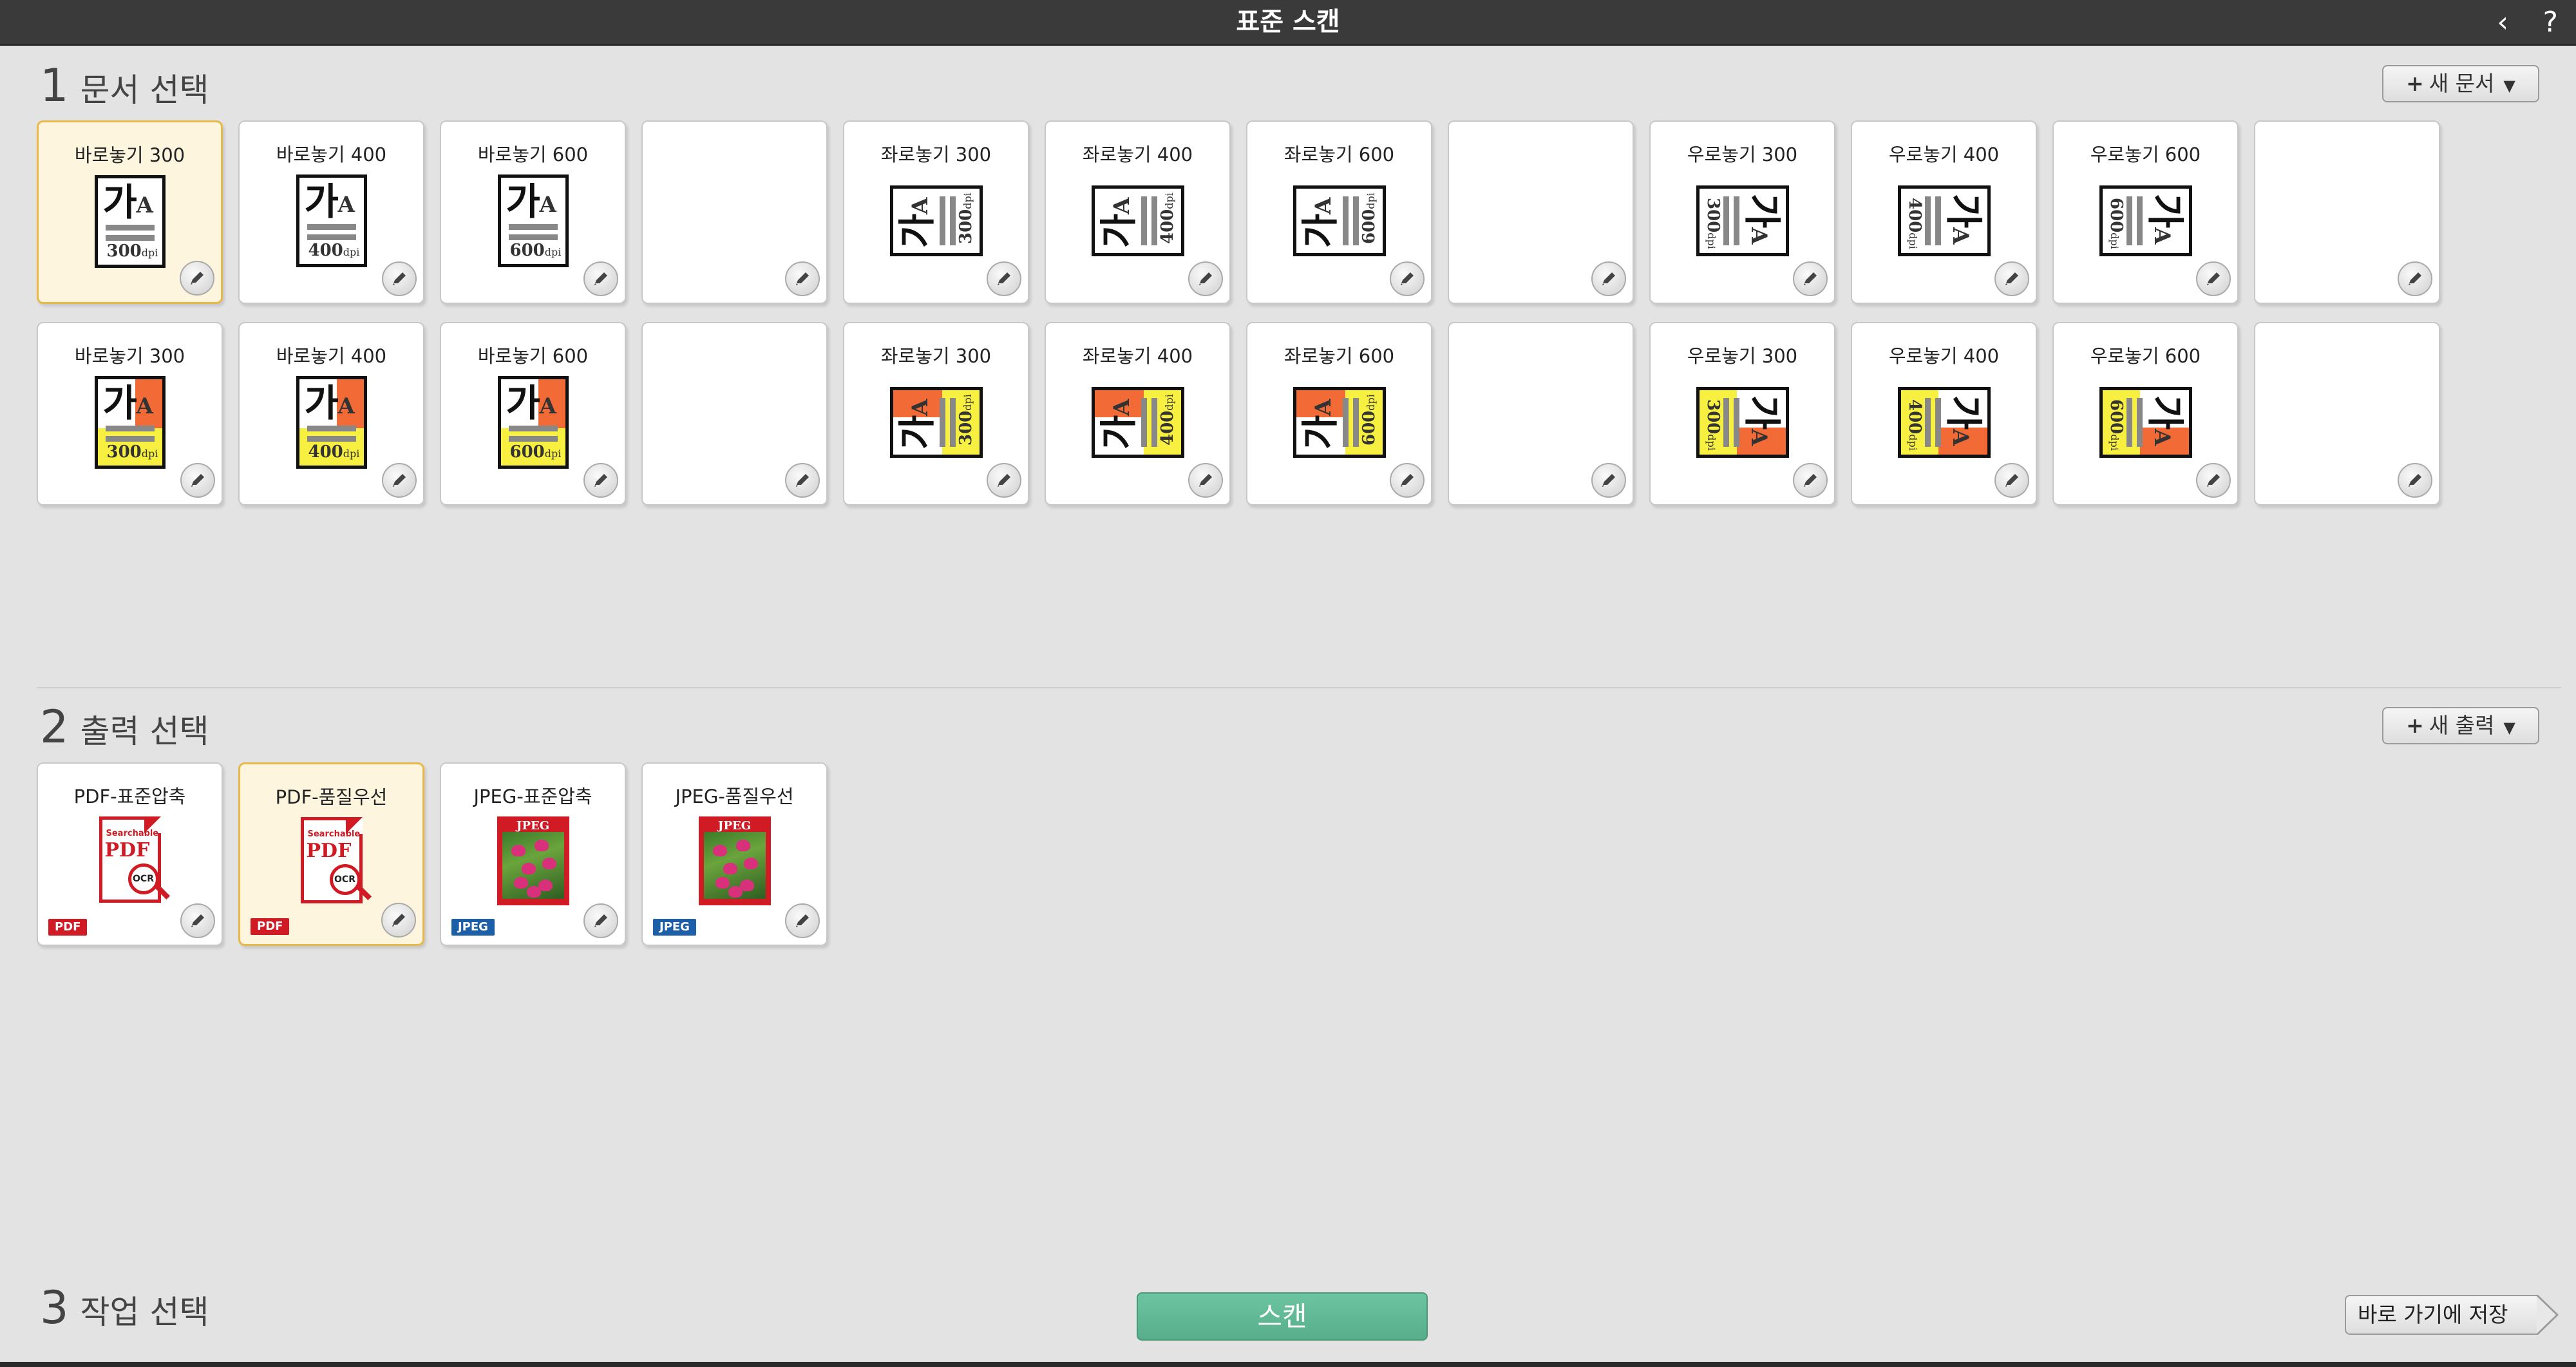 The image size is (2576, 1367). Describe the element at coordinates (2460, 725) in the screenshot. I see `new-output-button: + 새 출력 ▼` at that location.